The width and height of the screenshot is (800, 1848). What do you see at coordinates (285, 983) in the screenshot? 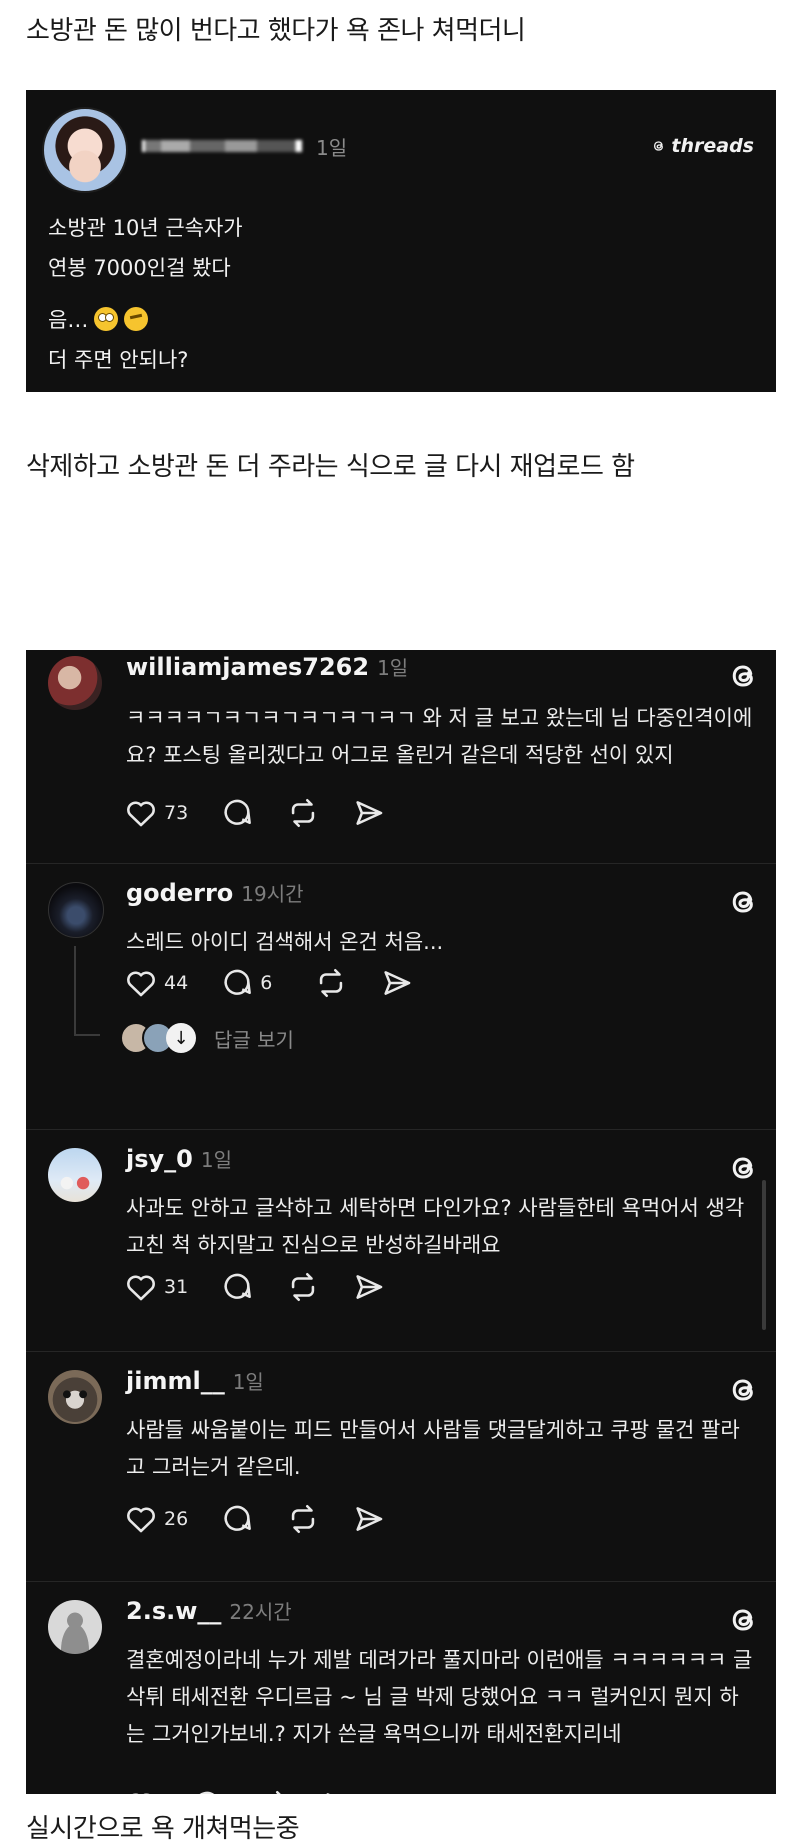
I see `action-bar: 44 6` at bounding box center [285, 983].